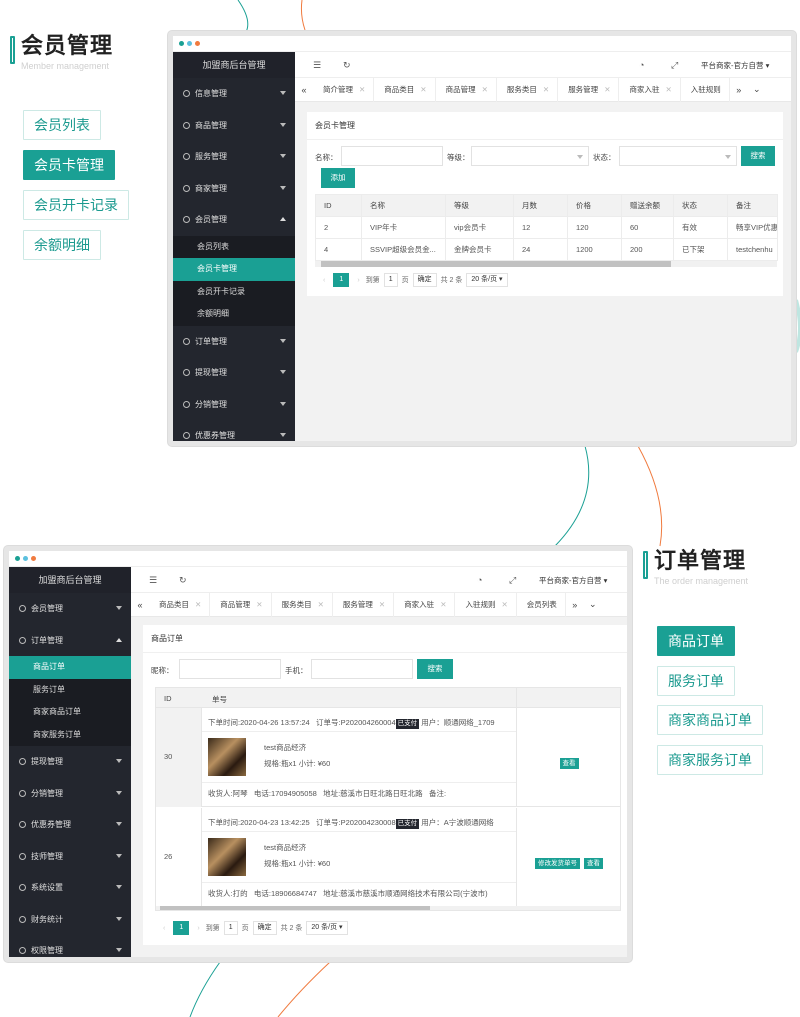  I want to click on sub-merchant-service-orders: 商家服务订单, so click(70, 735).